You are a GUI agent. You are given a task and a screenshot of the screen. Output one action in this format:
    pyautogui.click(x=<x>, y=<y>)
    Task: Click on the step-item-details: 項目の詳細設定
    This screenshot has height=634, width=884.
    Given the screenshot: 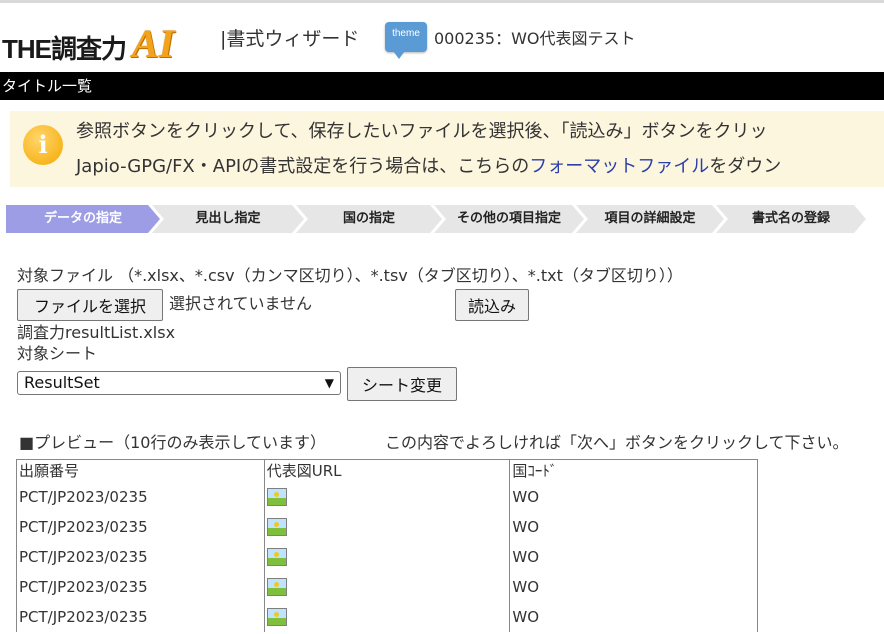 What is the action you would take?
    pyautogui.click(x=650, y=219)
    